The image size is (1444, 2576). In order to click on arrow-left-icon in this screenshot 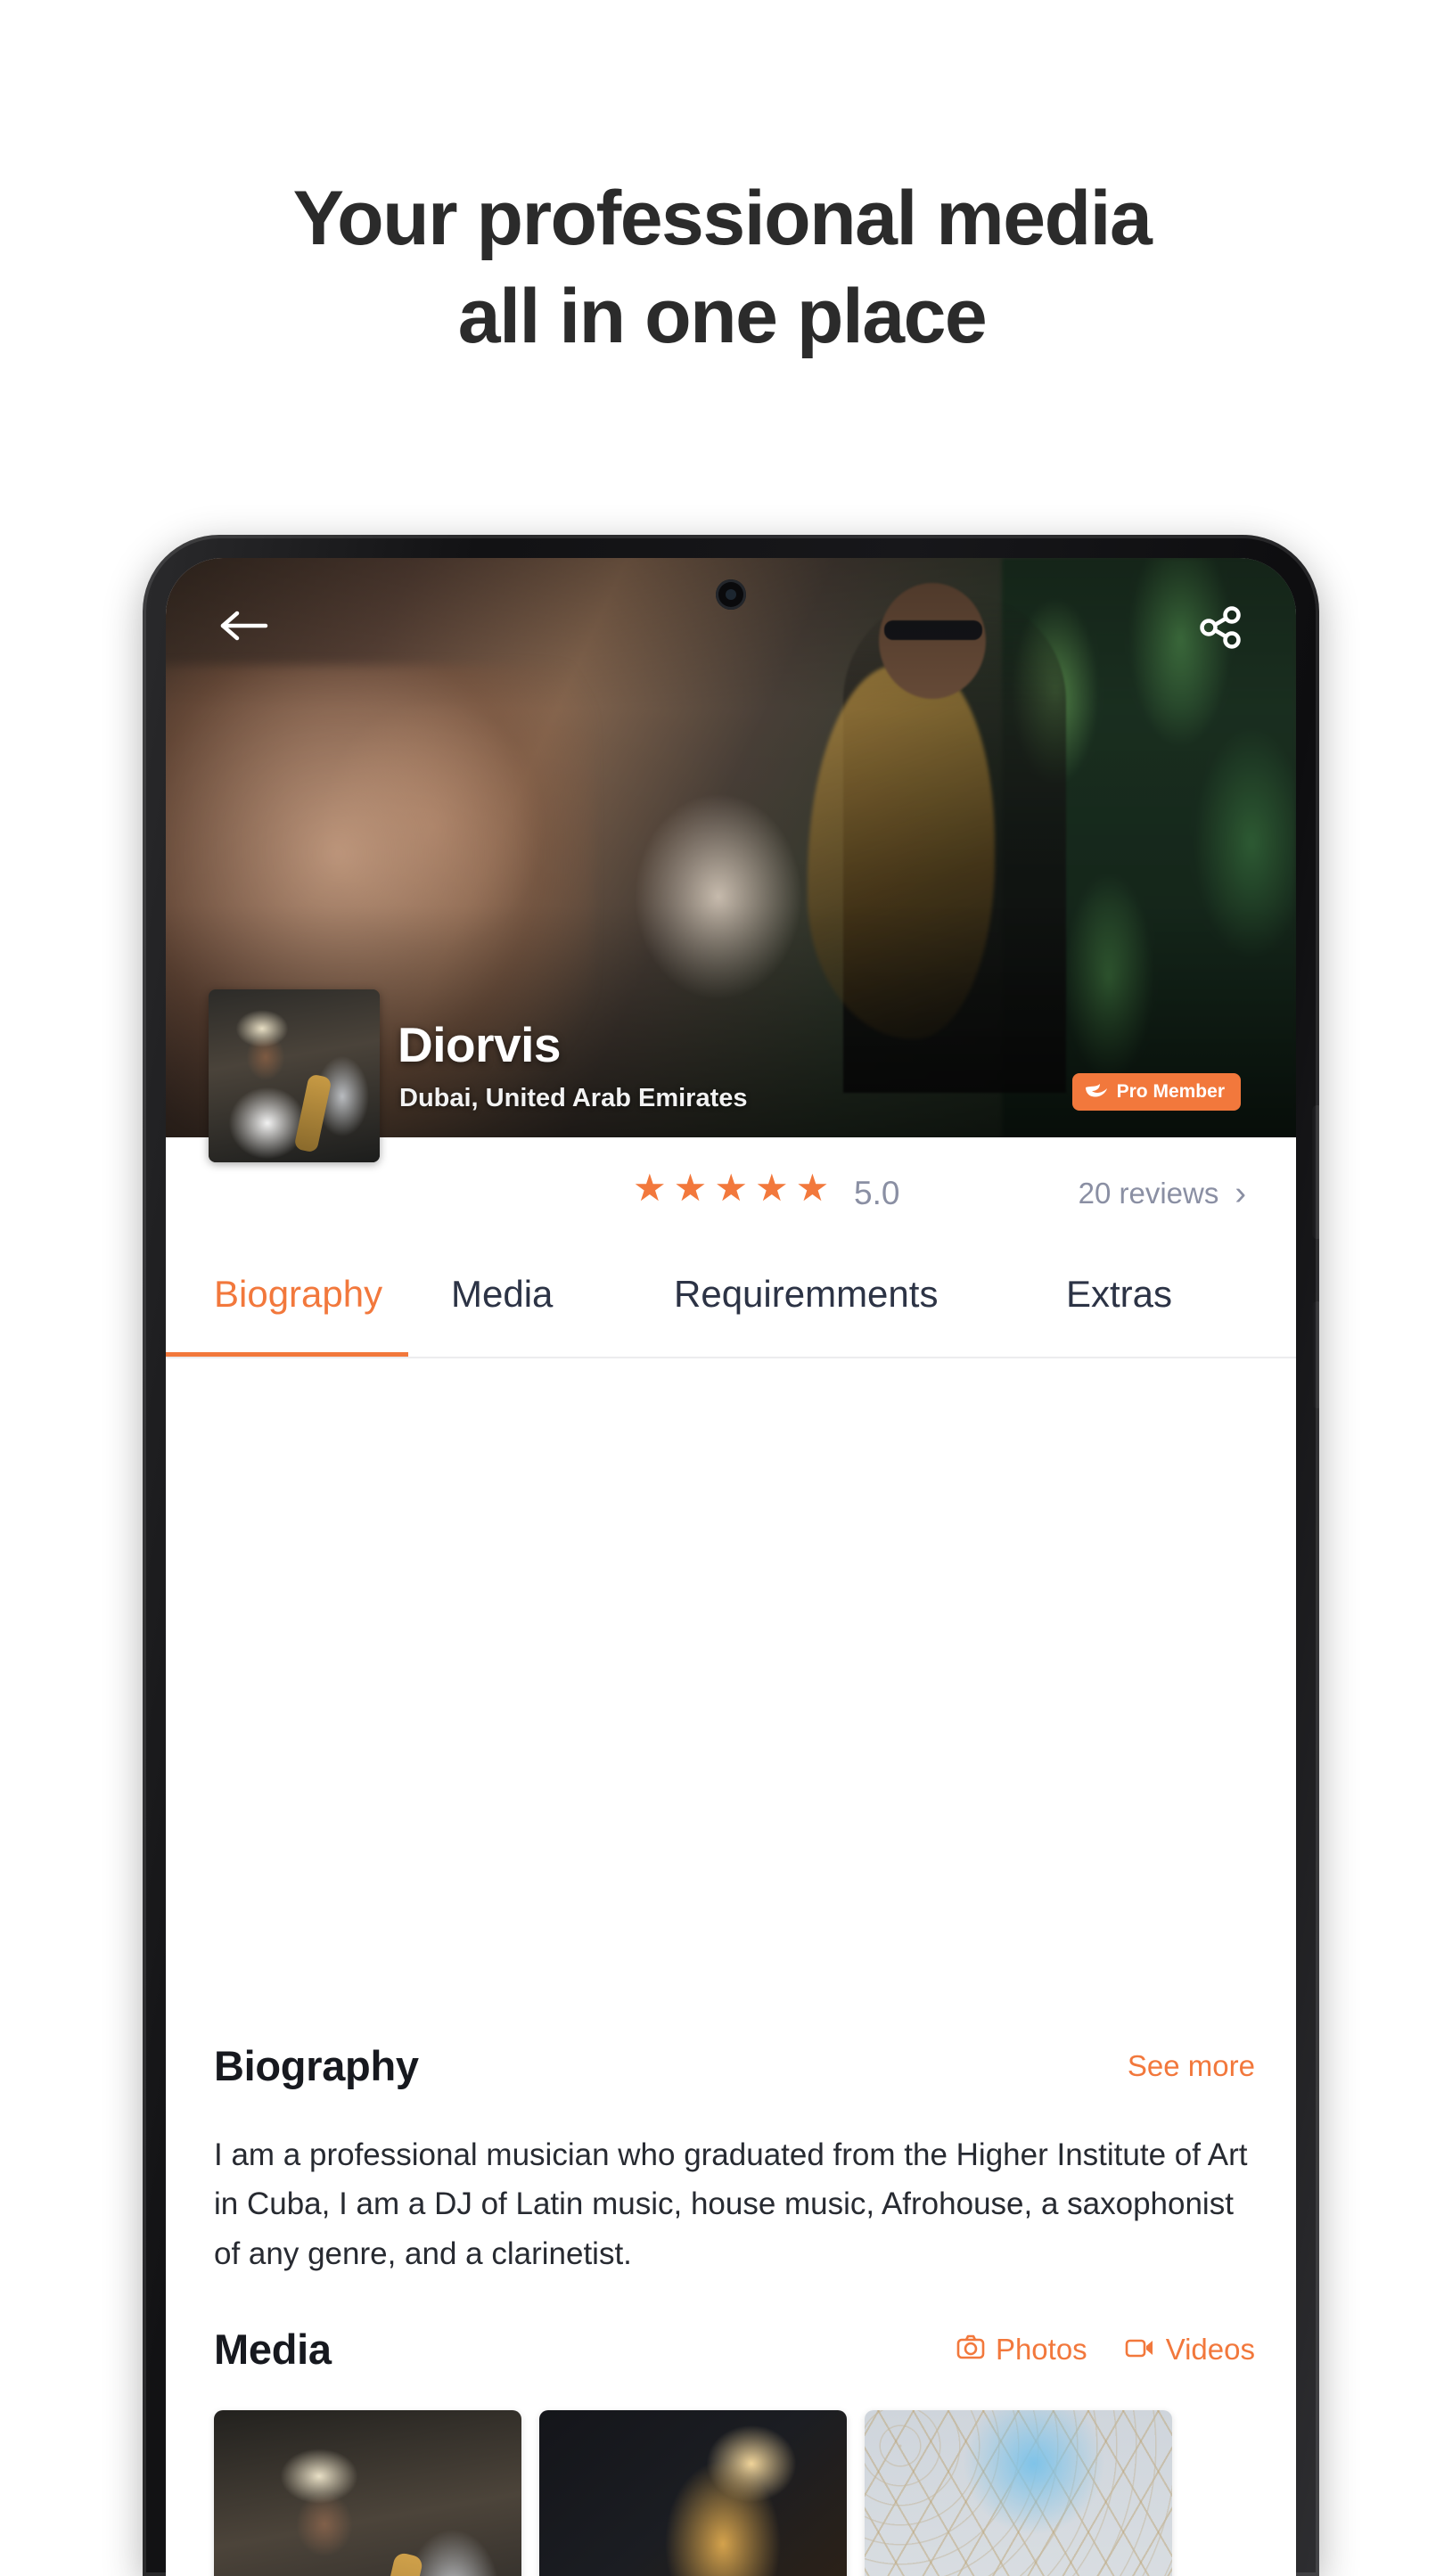, I will do `click(244, 626)`.